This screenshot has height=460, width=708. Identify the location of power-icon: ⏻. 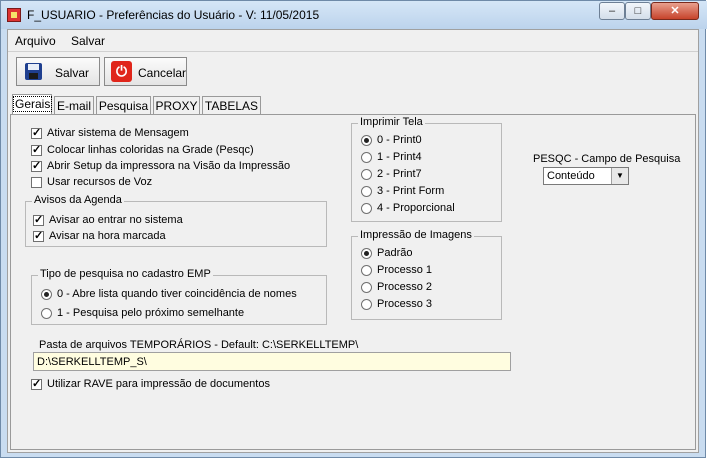
(121, 71).